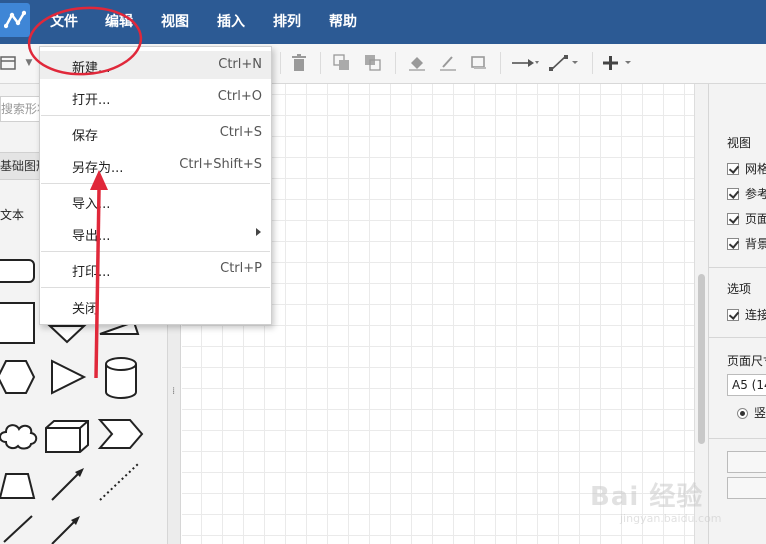 The height and width of the screenshot is (544, 766). I want to click on shape-hexagon, so click(18, 377).